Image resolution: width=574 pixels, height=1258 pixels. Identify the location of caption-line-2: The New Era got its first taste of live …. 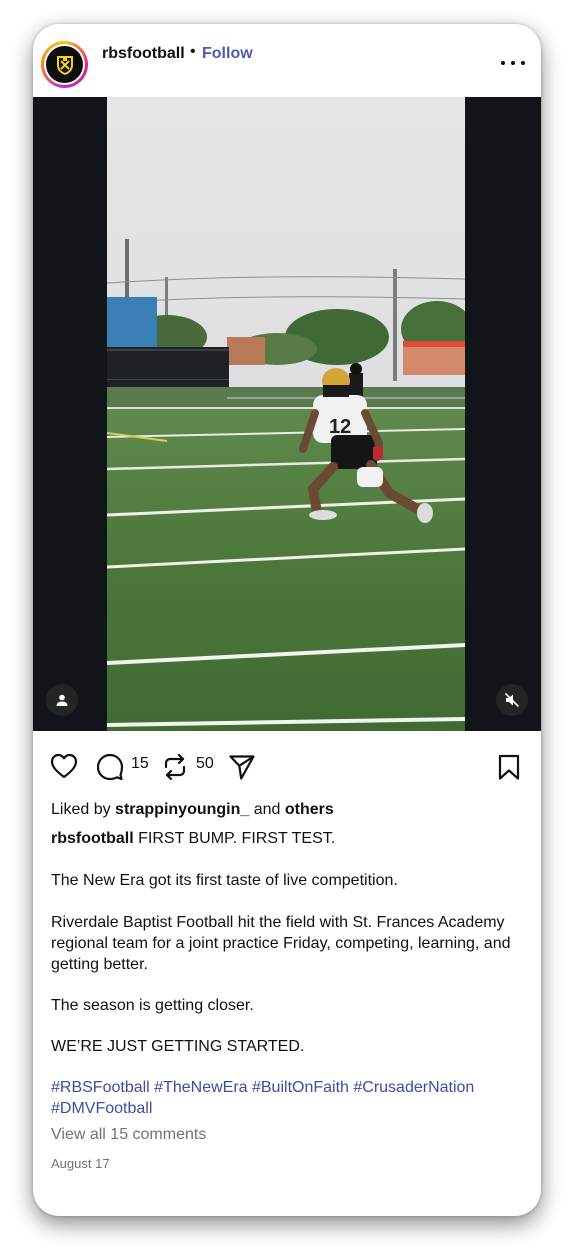
(224, 880).